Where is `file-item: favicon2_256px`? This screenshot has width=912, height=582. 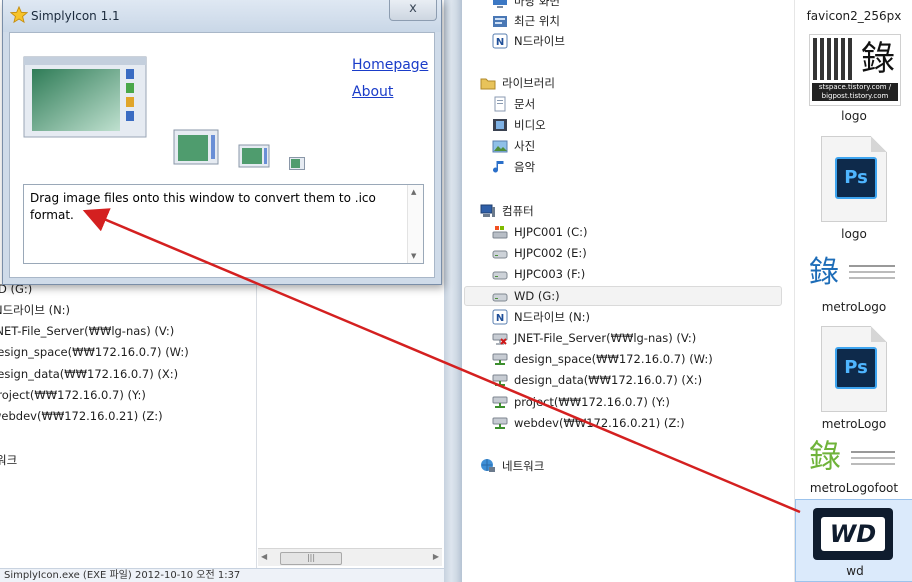 file-item: favicon2_256px is located at coordinates (853, 15).